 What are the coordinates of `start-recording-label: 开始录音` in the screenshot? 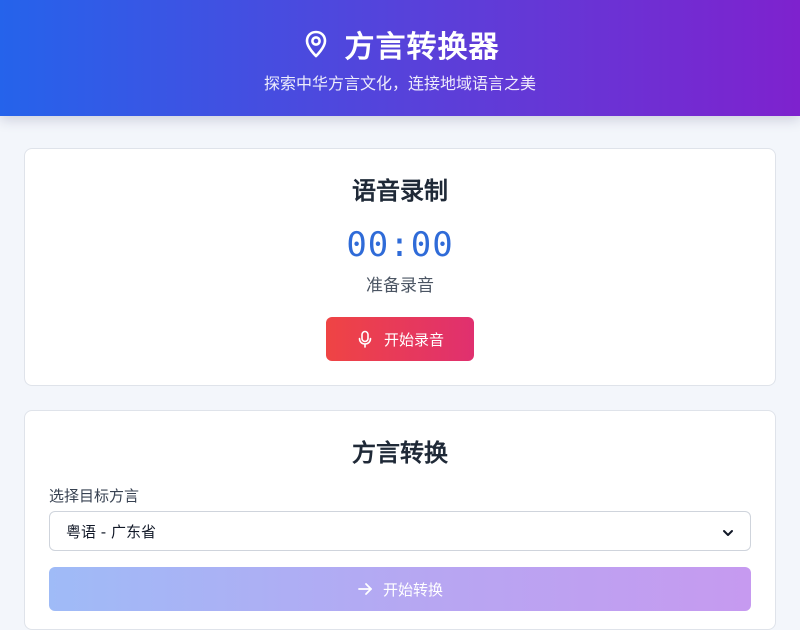 It's located at (413, 340).